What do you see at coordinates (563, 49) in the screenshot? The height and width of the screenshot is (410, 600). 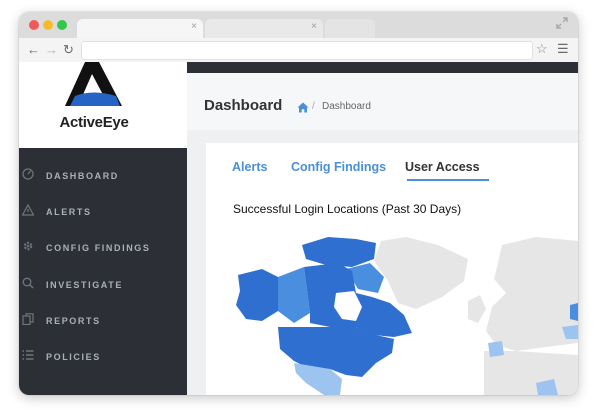 I see `browser-menu-icon: ☰` at bounding box center [563, 49].